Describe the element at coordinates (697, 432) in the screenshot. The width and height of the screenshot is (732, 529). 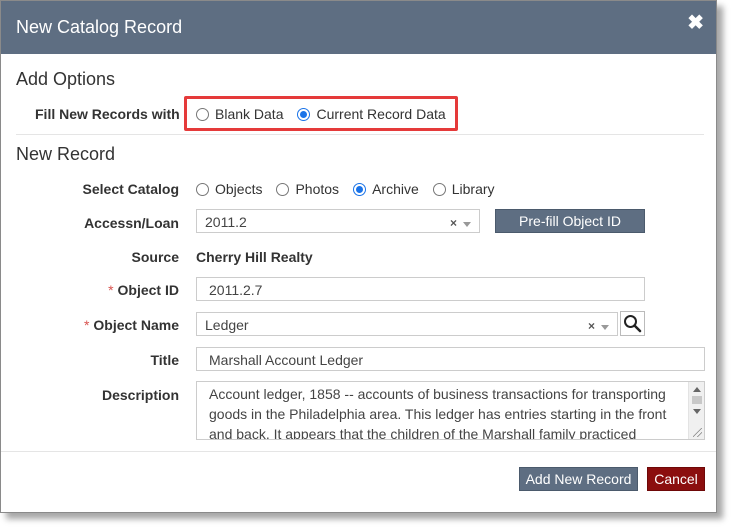
I see `resize-handle-icon` at that location.